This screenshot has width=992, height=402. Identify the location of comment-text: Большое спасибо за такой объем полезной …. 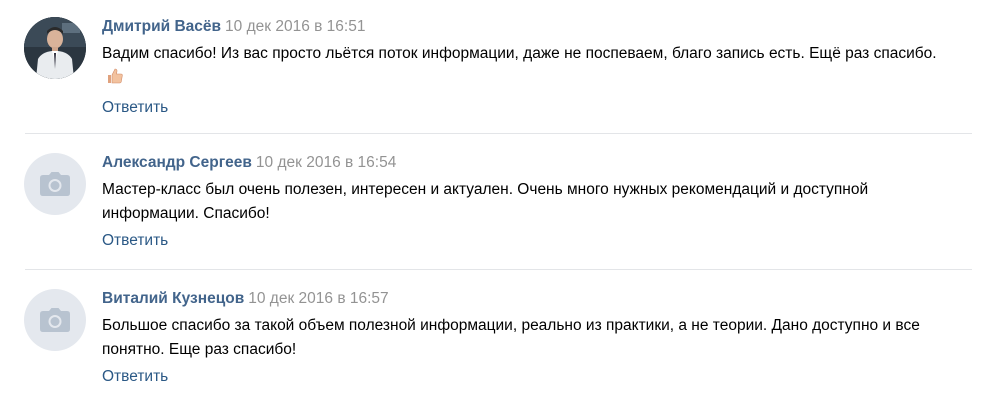
(511, 337).